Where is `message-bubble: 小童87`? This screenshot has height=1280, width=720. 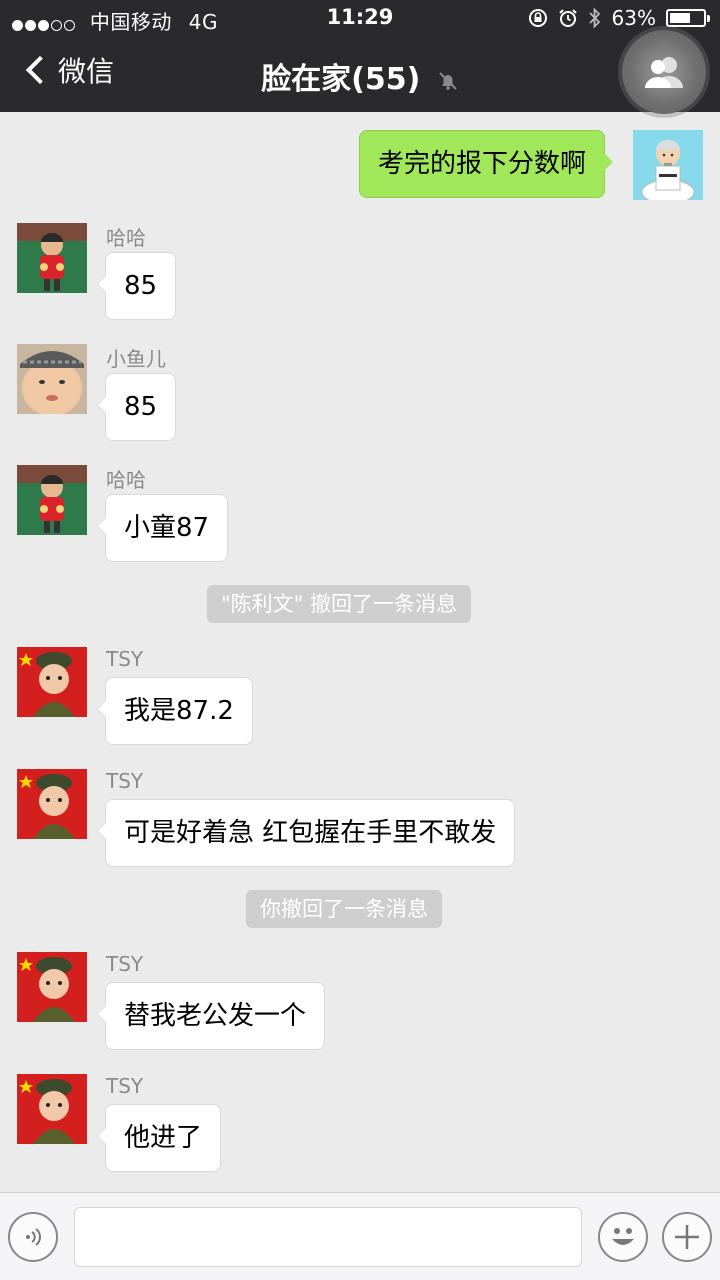 message-bubble: 小童87 is located at coordinates (162, 528).